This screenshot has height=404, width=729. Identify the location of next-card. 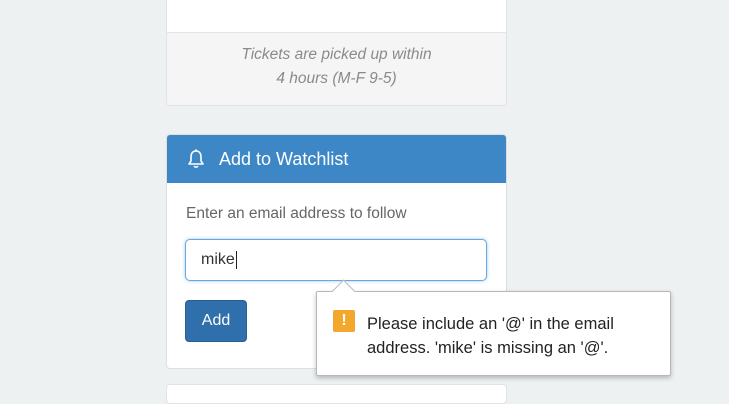
(336, 394).